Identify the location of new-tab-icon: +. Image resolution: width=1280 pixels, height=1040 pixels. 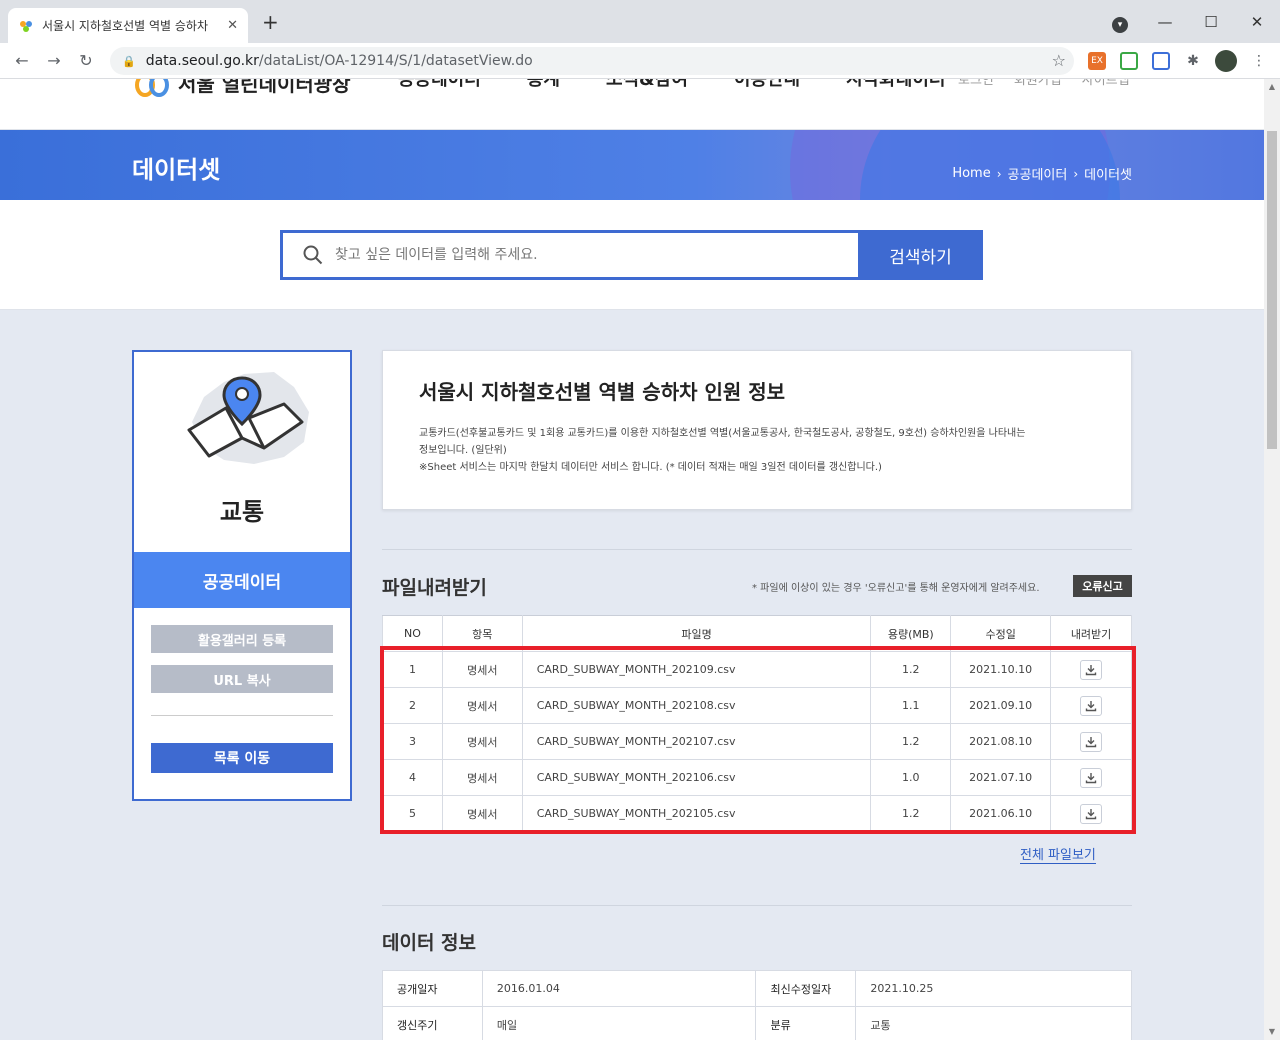
(270, 22).